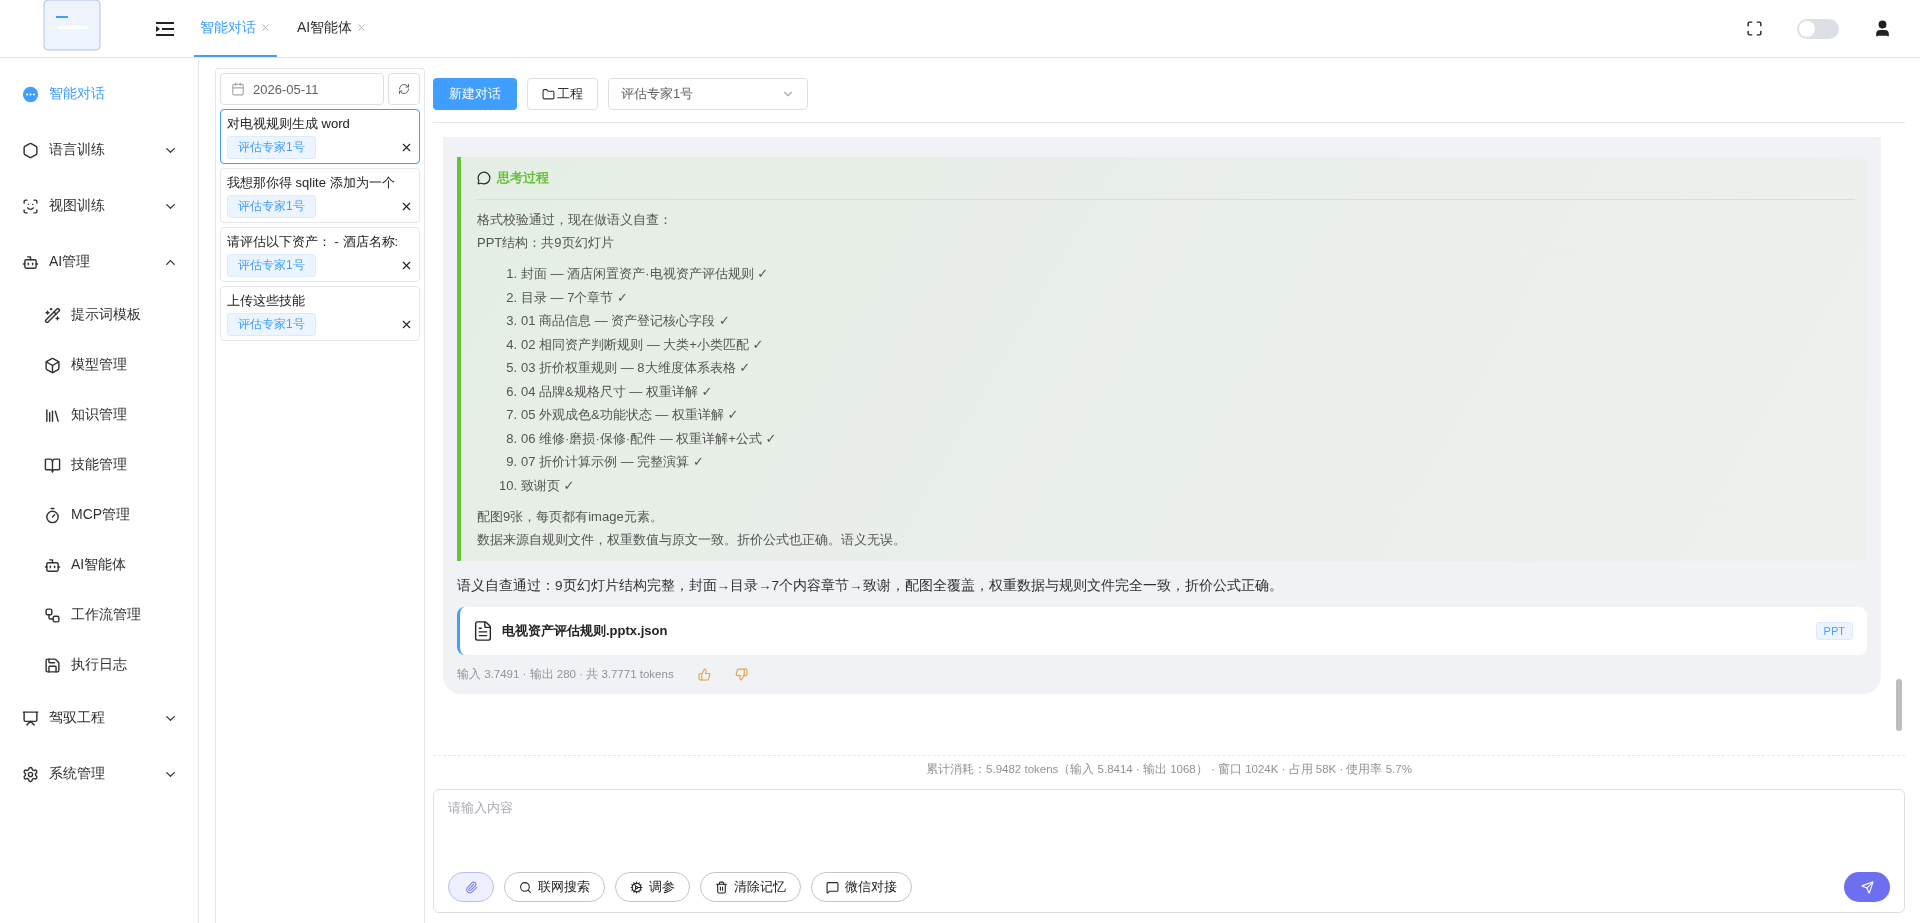 This screenshot has height=923, width=1920. What do you see at coordinates (99, 665) in the screenshot?
I see `sidebar-item: 执行日志` at bounding box center [99, 665].